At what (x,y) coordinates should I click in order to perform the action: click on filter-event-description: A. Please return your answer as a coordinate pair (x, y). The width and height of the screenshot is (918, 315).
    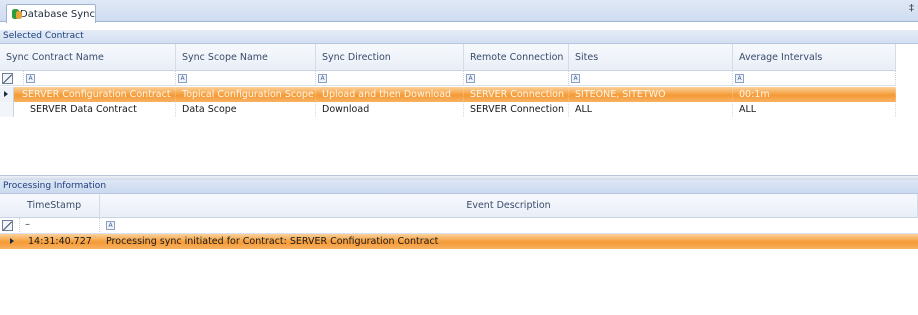
    Looking at the image, I should click on (509, 226).